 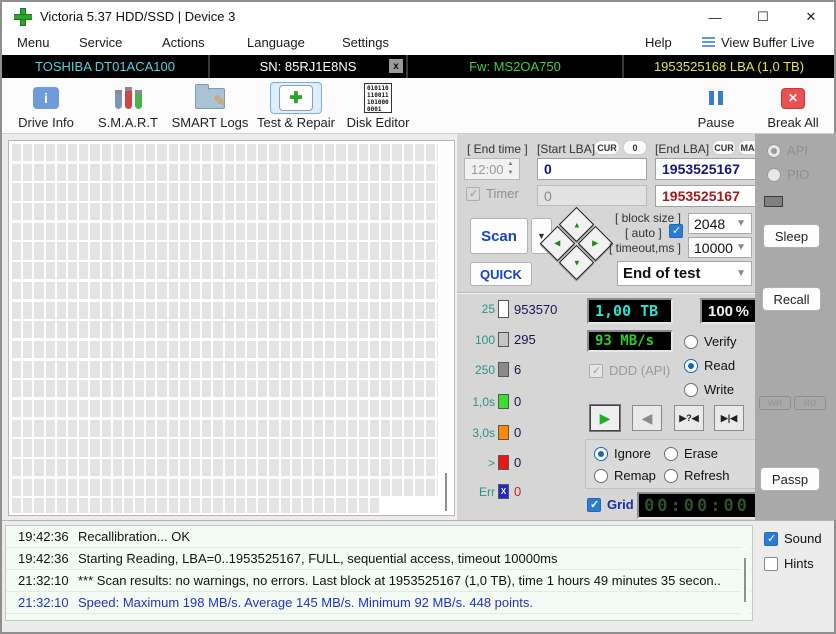 I want to click on end-lba-input: 1953525167, so click(x=709, y=169).